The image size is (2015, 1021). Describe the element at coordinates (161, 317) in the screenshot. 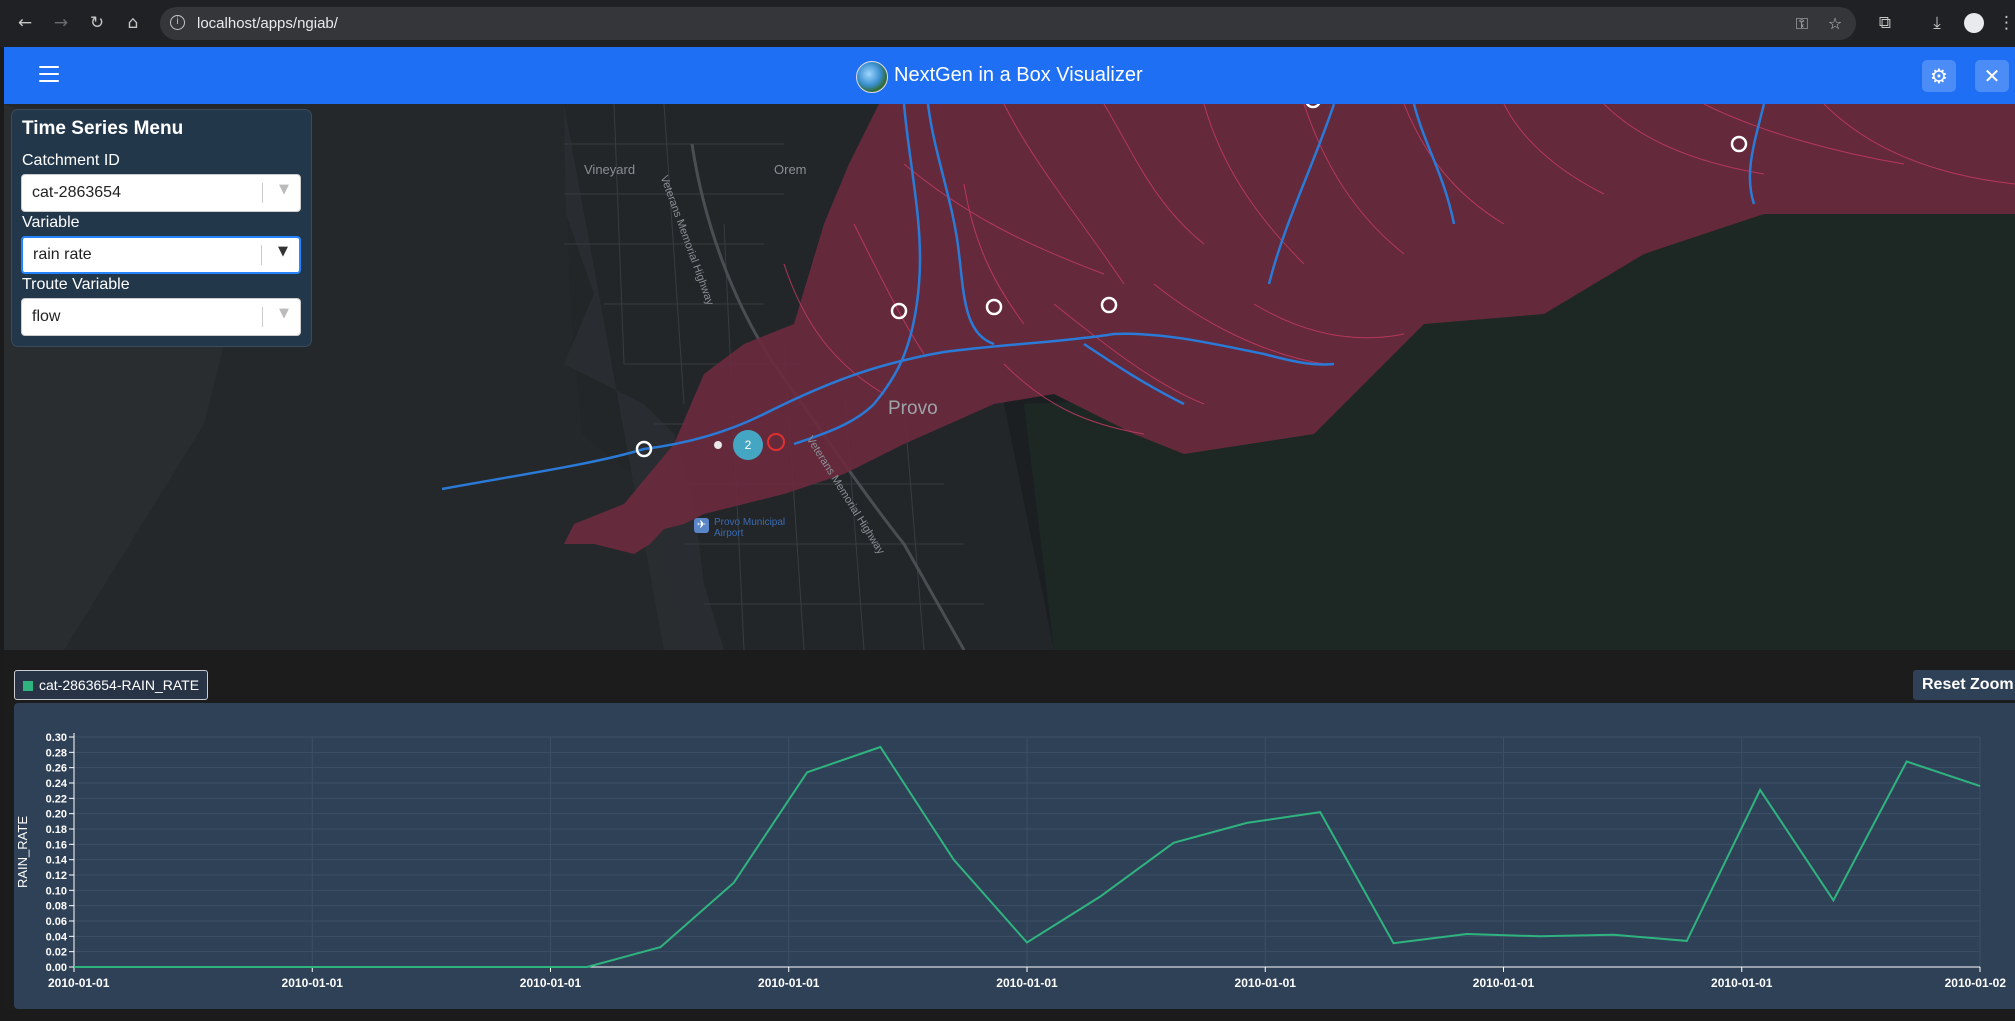

I see `troute-select: flow ▼` at that location.